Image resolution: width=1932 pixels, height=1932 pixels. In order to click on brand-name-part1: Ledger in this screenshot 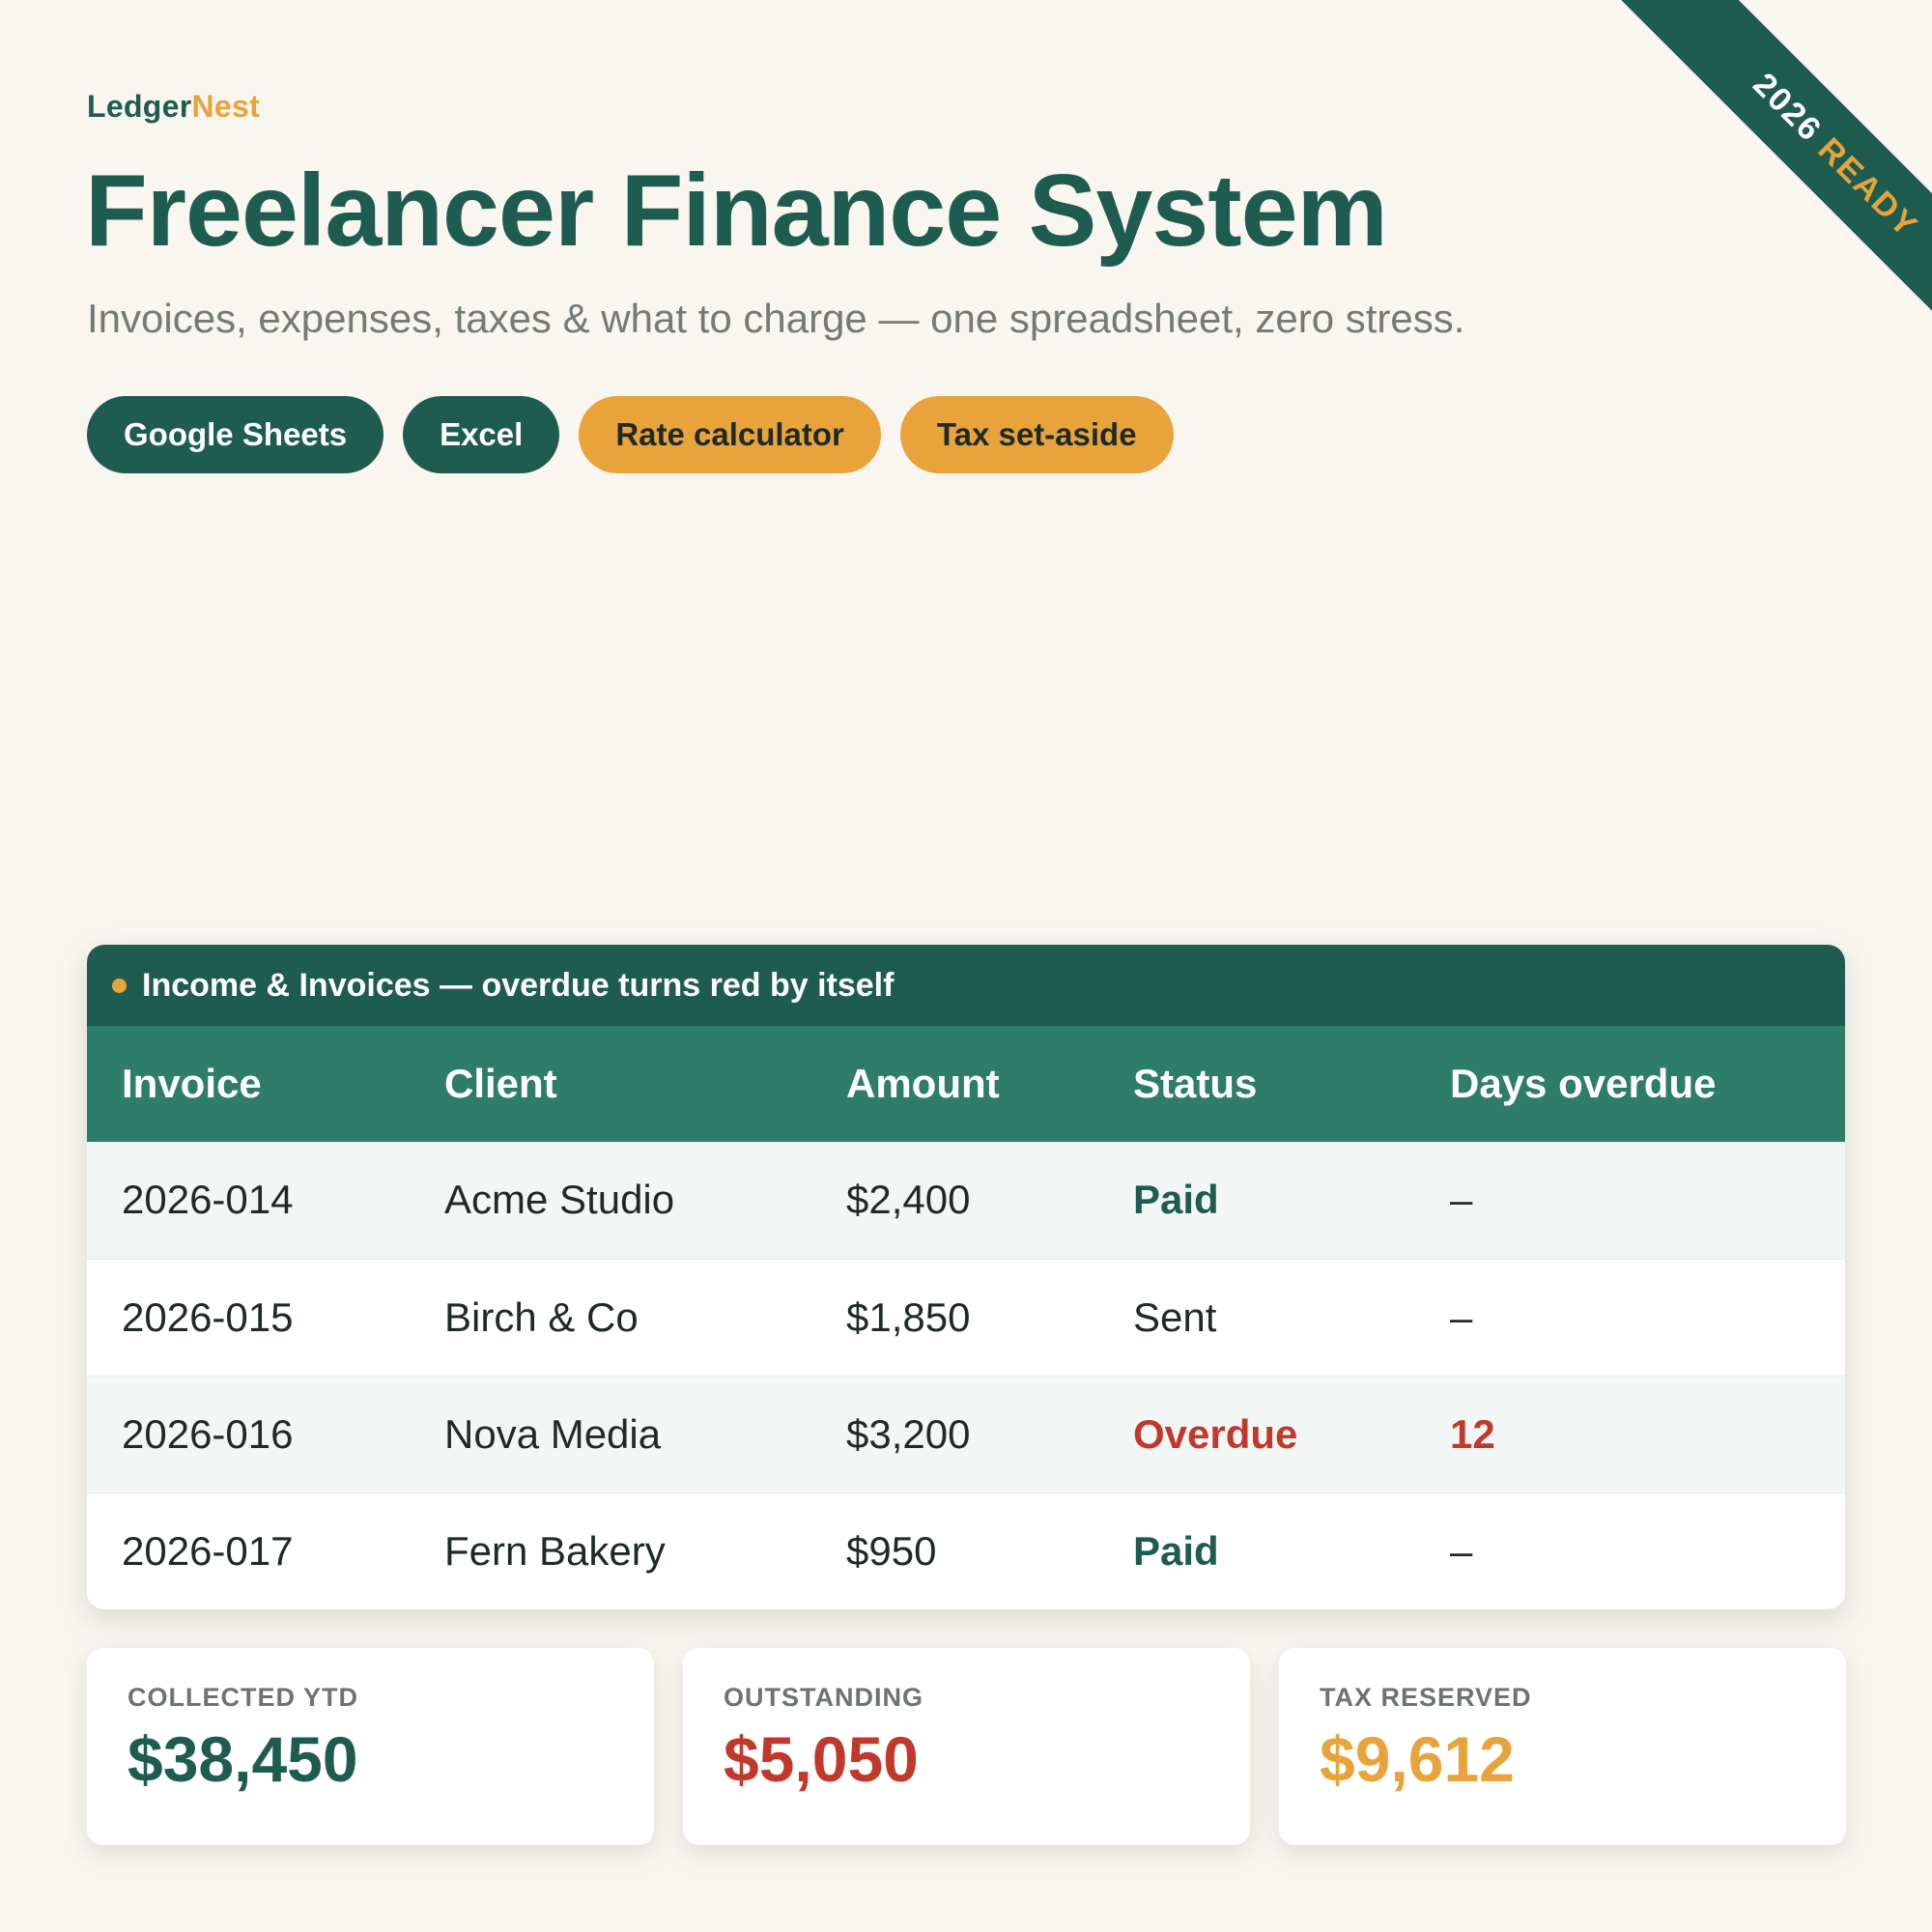, I will do `click(139, 106)`.